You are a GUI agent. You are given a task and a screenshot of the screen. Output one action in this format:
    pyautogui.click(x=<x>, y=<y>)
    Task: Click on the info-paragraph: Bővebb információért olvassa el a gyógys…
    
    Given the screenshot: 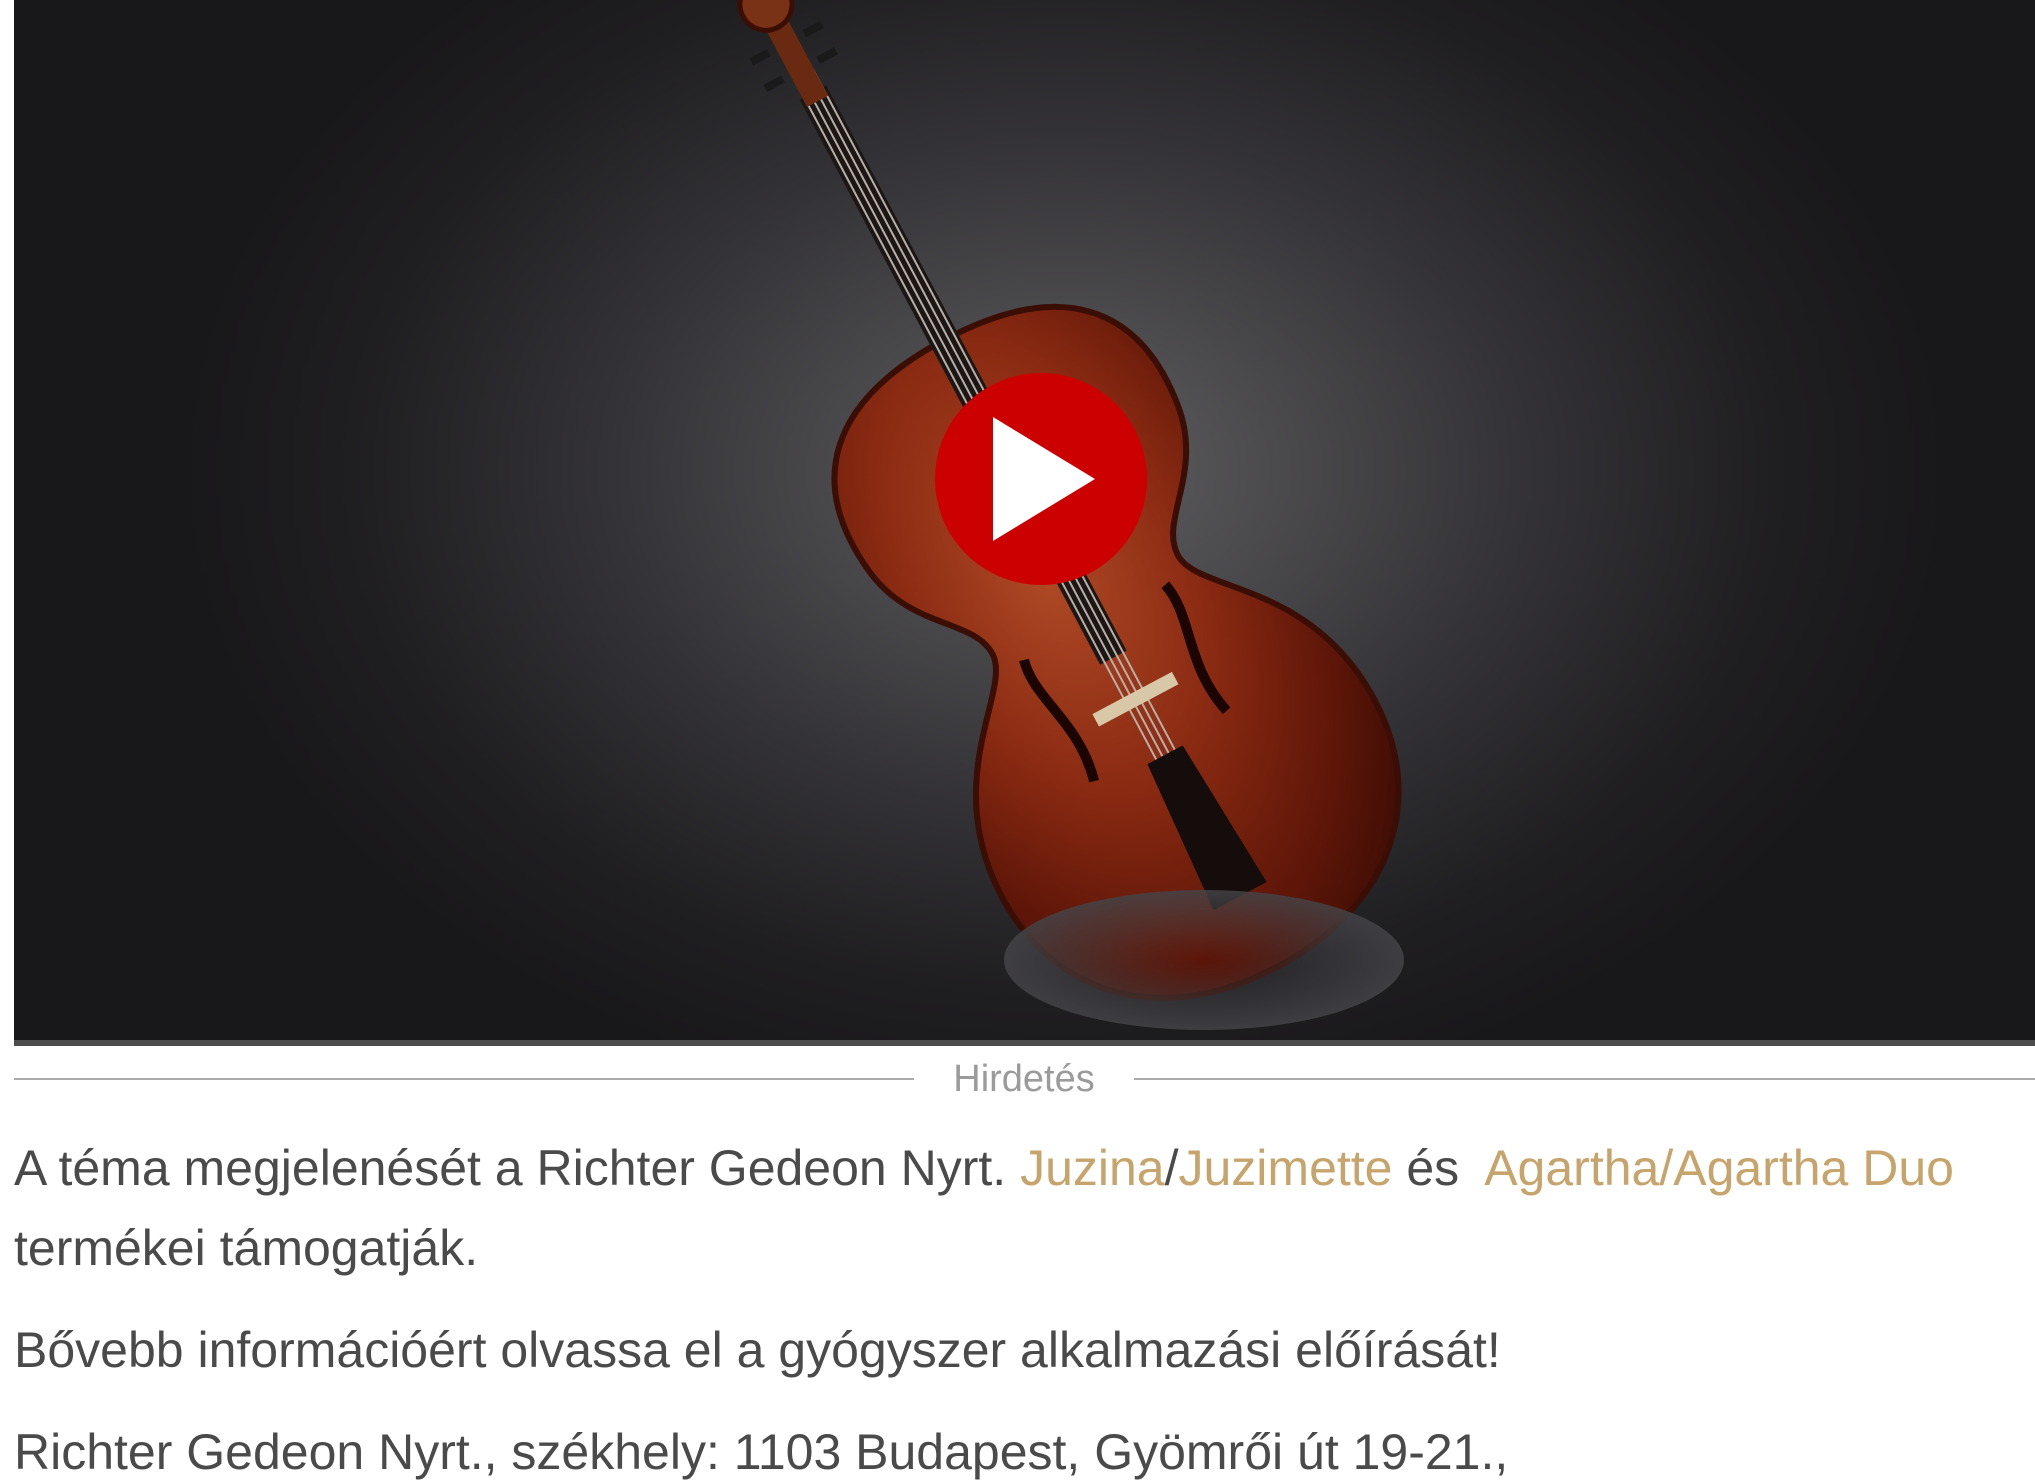 What is the action you would take?
    pyautogui.click(x=757, y=1350)
    